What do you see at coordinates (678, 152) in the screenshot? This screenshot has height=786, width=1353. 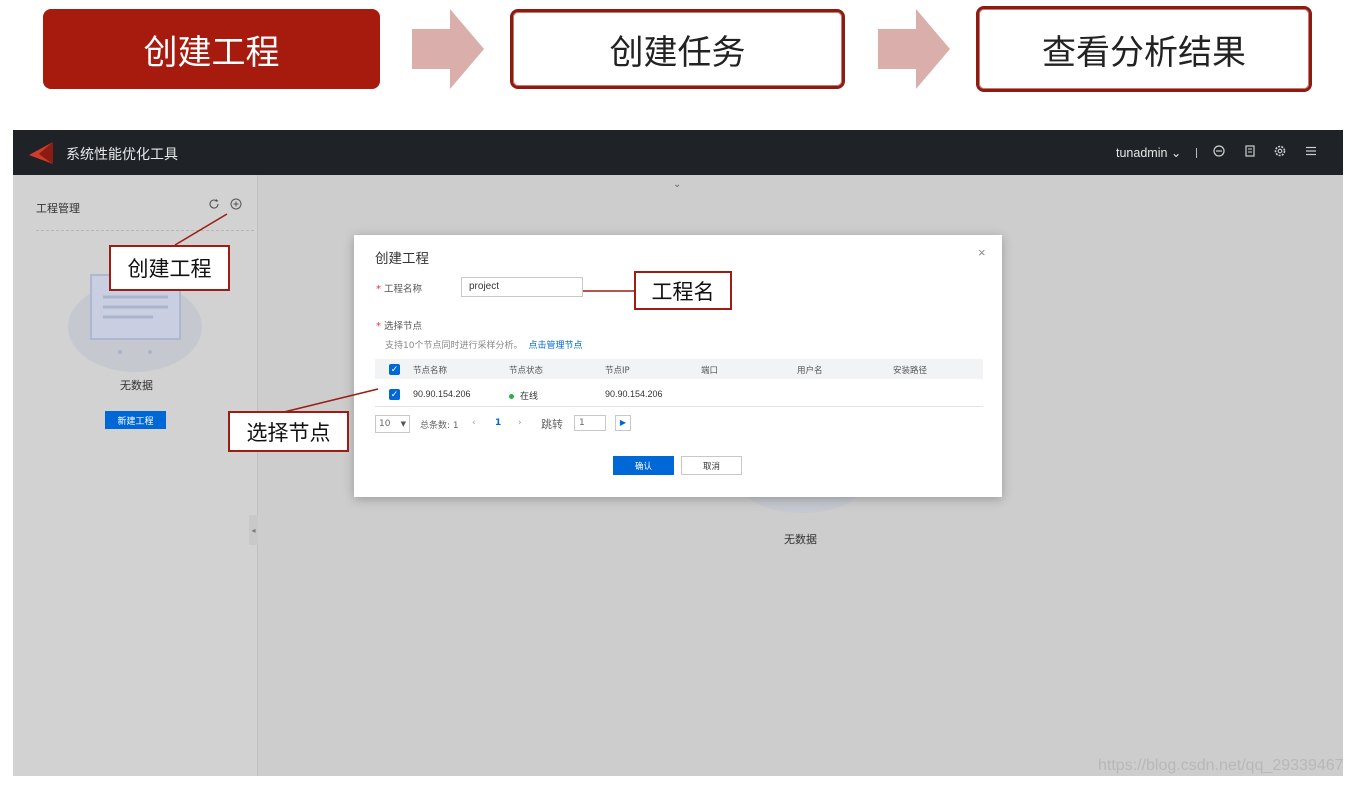 I see `top-bar: 系统性能优化工具 tunadmin ⌄` at bounding box center [678, 152].